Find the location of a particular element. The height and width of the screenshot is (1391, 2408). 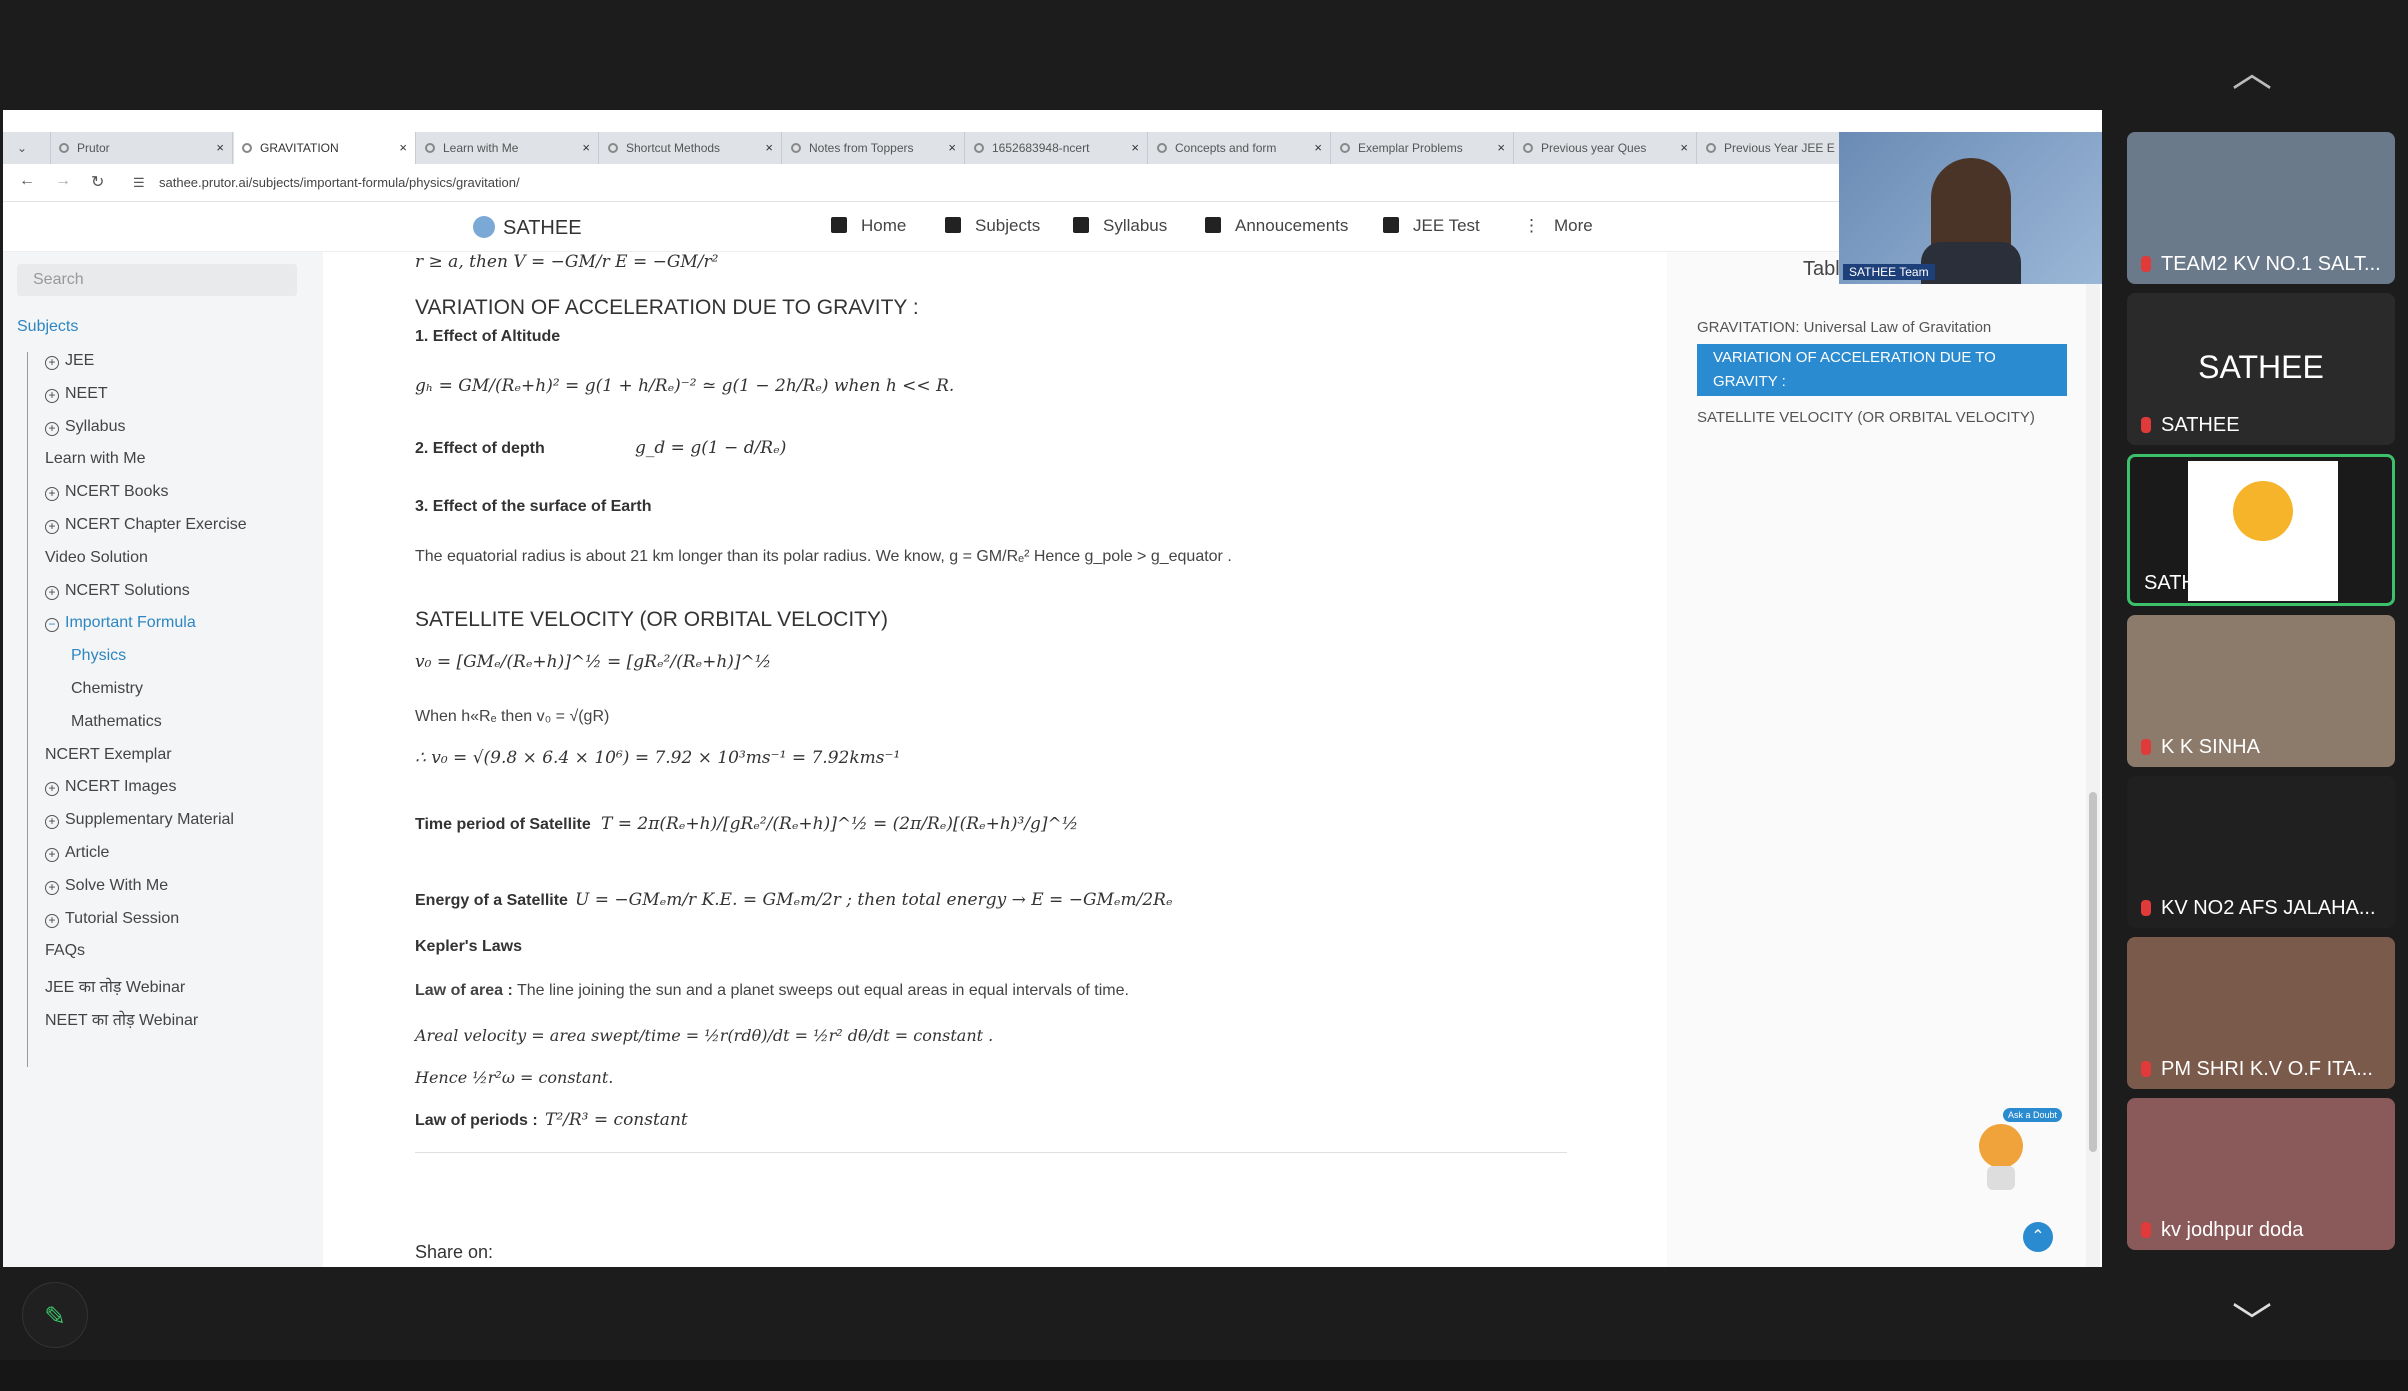

pencil-icon: ✎ is located at coordinates (55, 1315).